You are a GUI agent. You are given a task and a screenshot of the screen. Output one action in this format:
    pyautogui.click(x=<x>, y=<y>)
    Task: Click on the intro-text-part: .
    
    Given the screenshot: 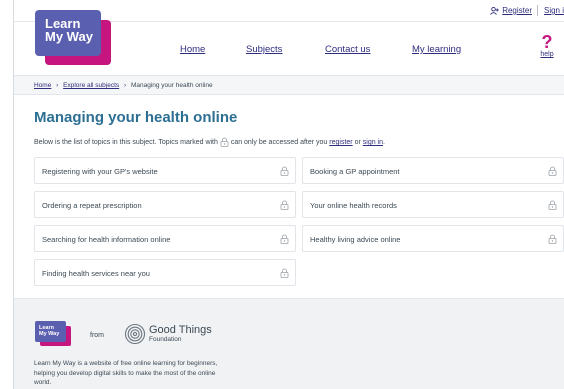 What is the action you would take?
    pyautogui.click(x=384, y=142)
    